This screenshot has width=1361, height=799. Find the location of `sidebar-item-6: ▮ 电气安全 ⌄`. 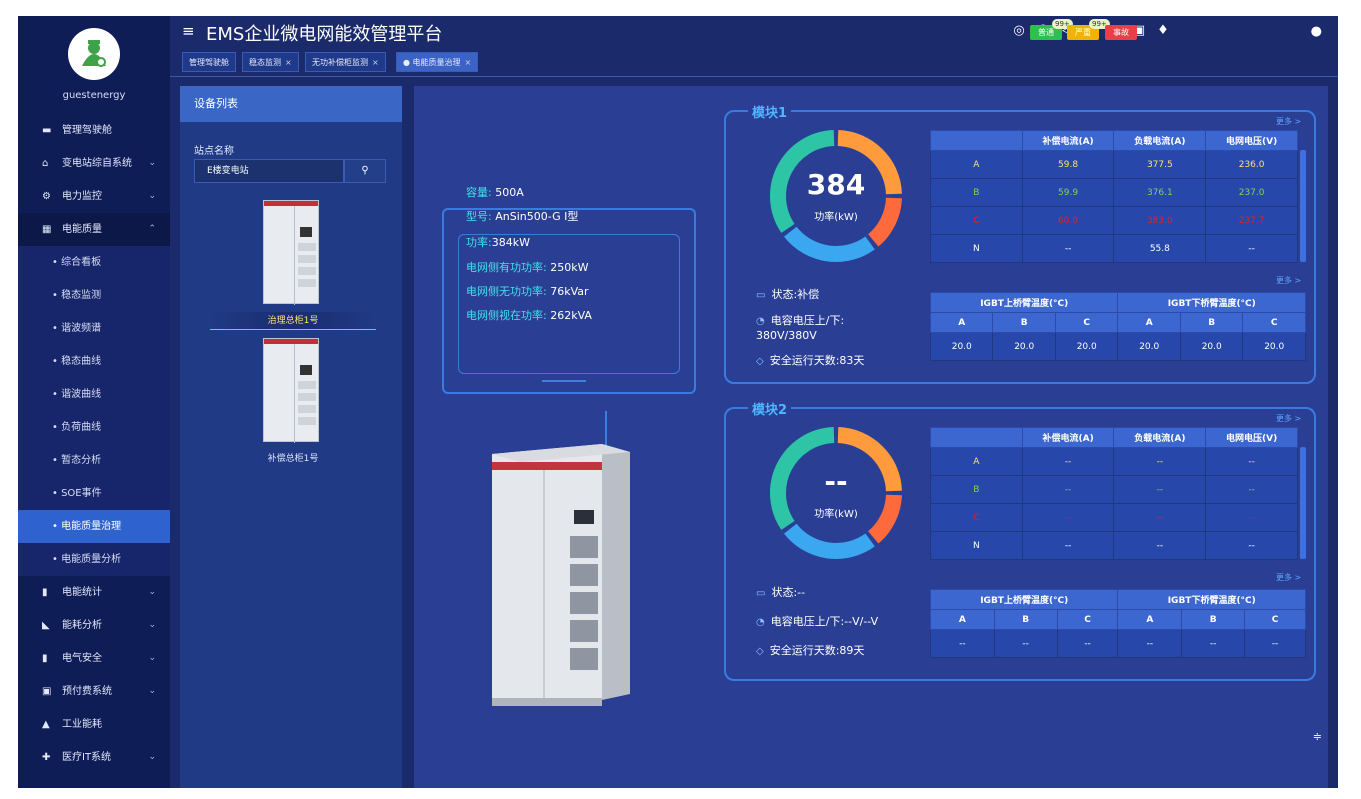

sidebar-item-6: ▮ 电气安全 ⌄ is located at coordinates (94, 658).